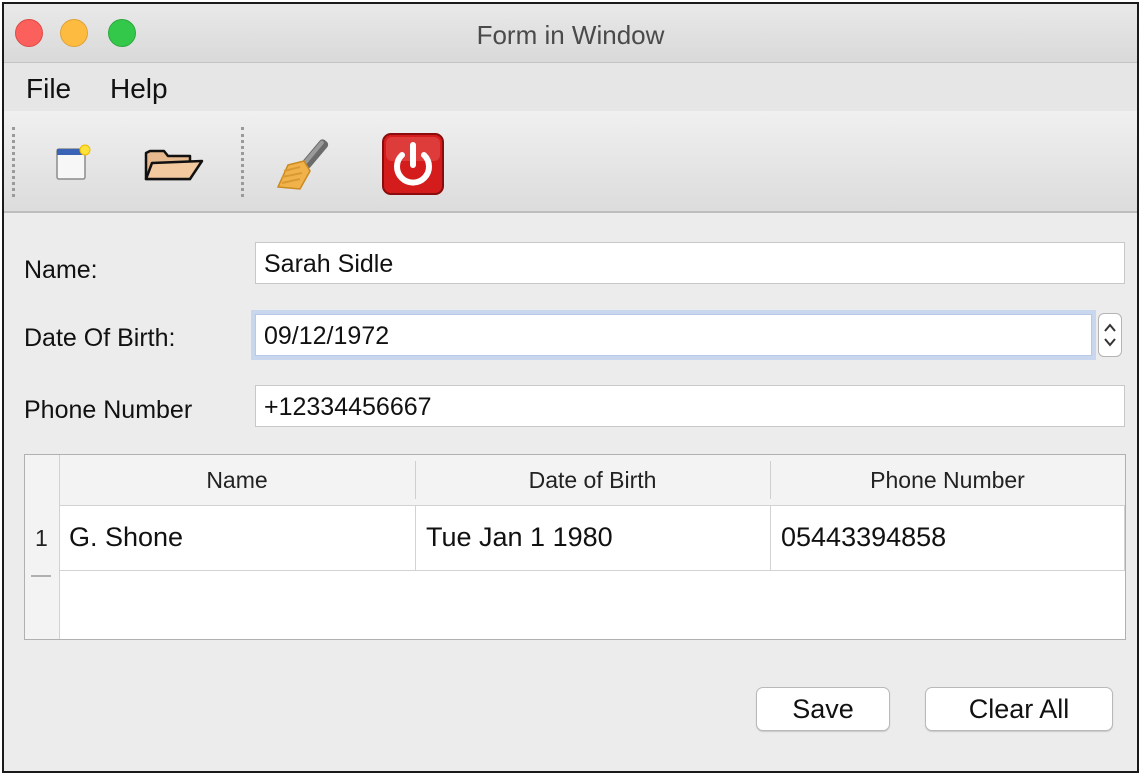 This screenshot has height=773, width=1141. I want to click on window-title: Form in Window, so click(570, 35).